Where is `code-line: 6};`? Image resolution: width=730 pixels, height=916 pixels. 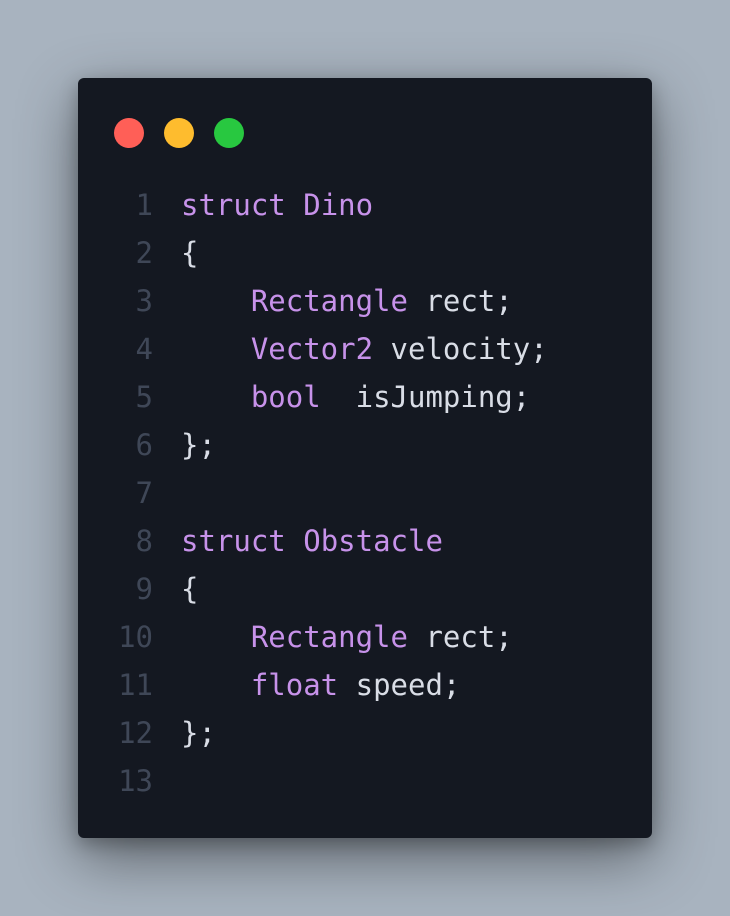
code-line: 6}; is located at coordinates (365, 445).